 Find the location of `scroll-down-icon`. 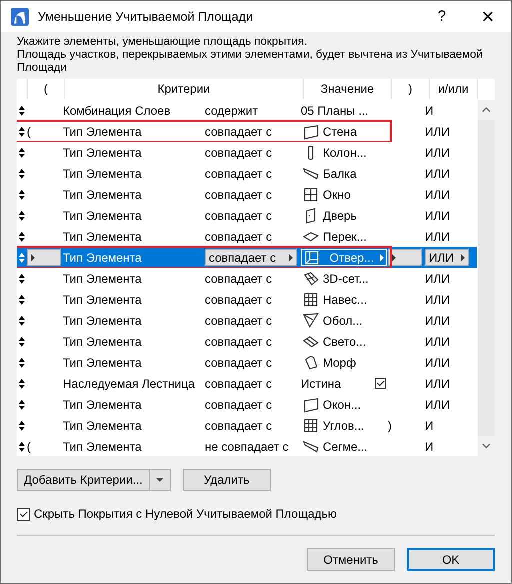

scroll-down-icon is located at coordinates (486, 446).